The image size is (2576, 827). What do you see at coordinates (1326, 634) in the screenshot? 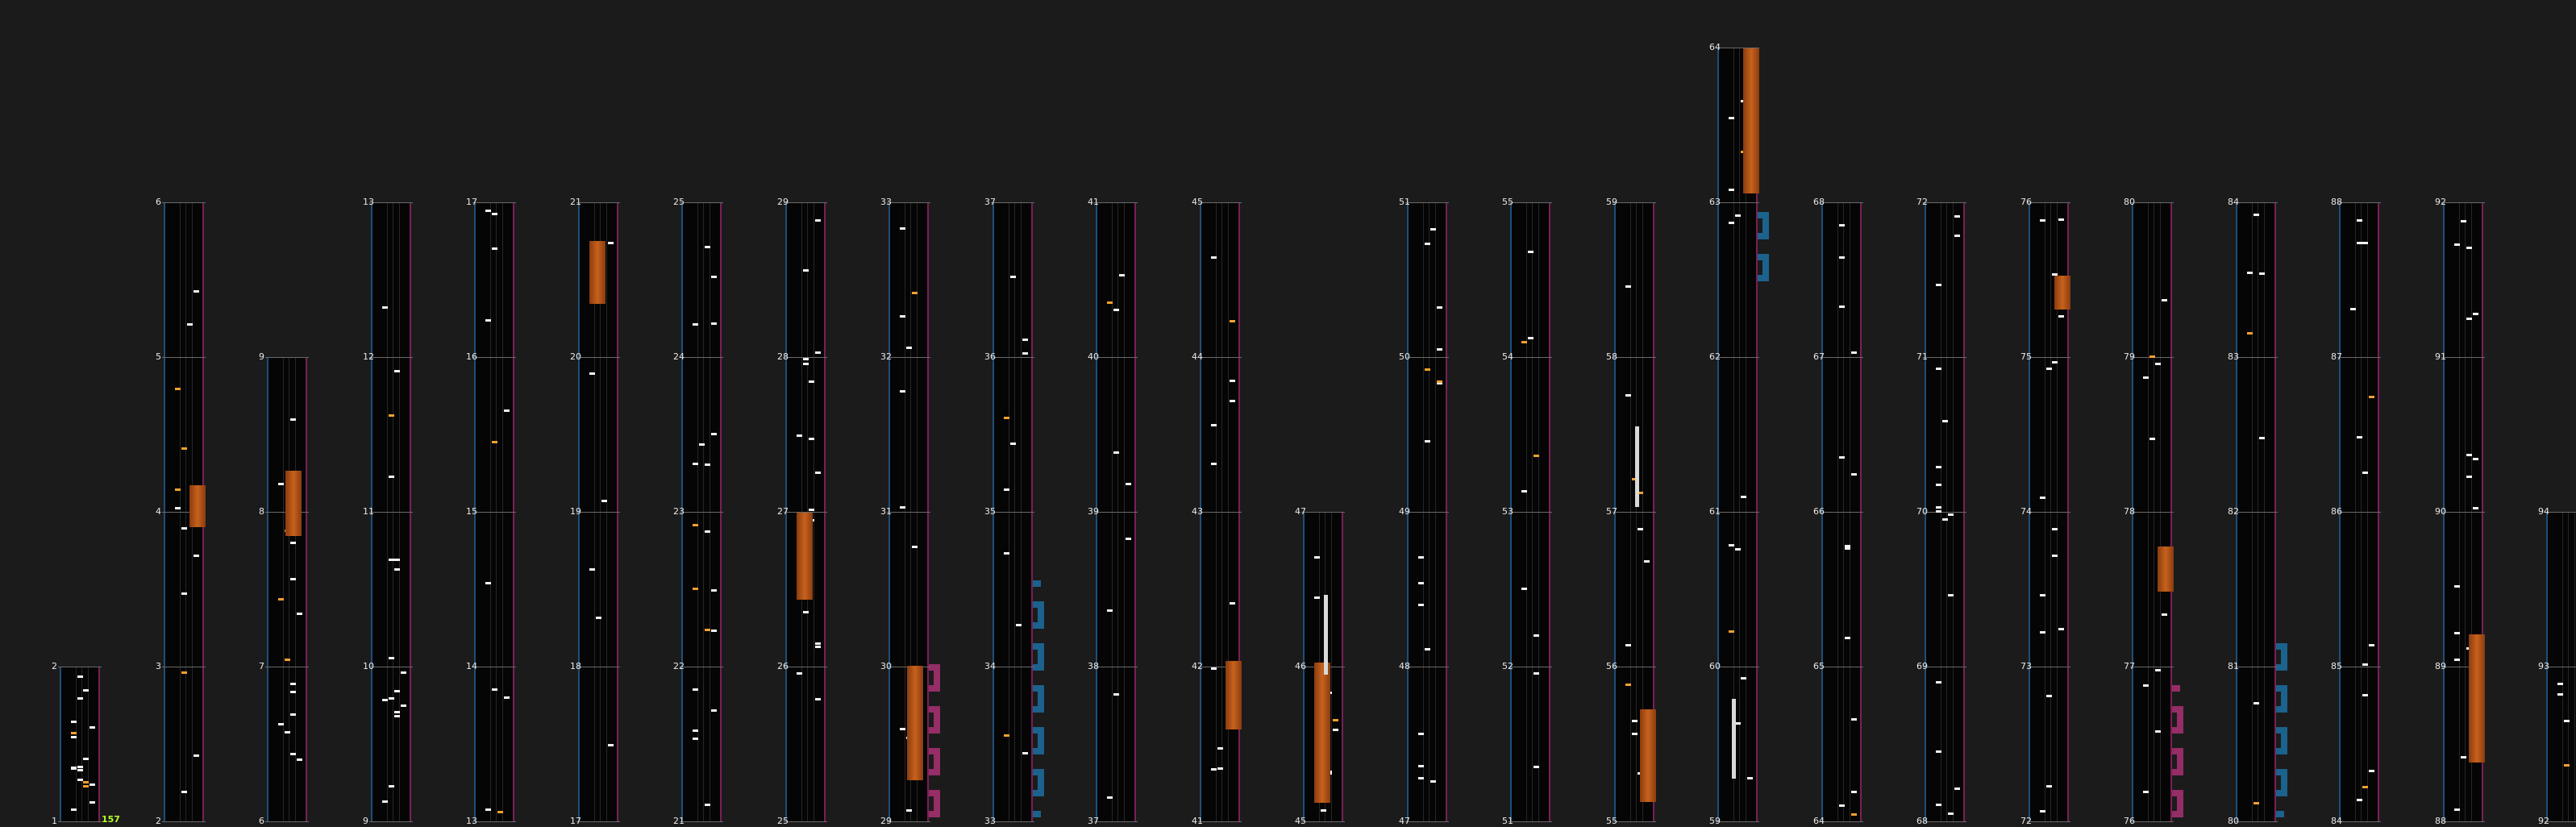
I see `long-note` at bounding box center [1326, 634].